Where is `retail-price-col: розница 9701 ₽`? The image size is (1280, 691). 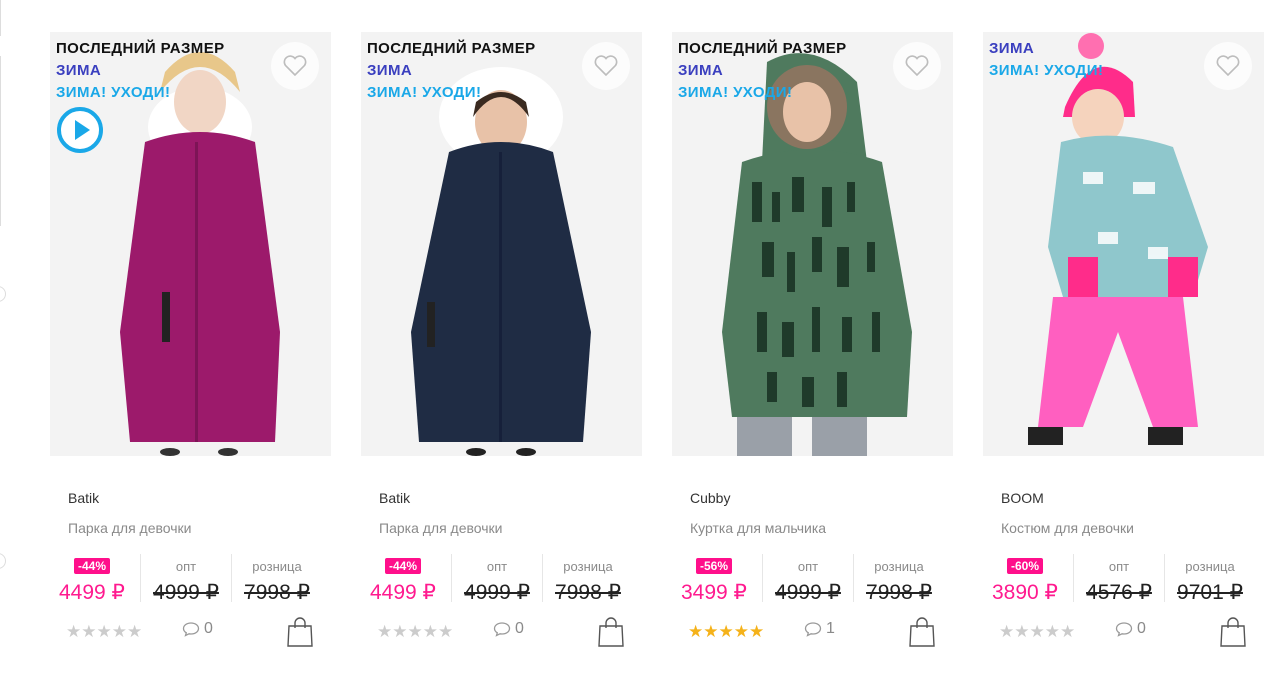
retail-price-col: розница 9701 ₽ is located at coordinates (1209, 579).